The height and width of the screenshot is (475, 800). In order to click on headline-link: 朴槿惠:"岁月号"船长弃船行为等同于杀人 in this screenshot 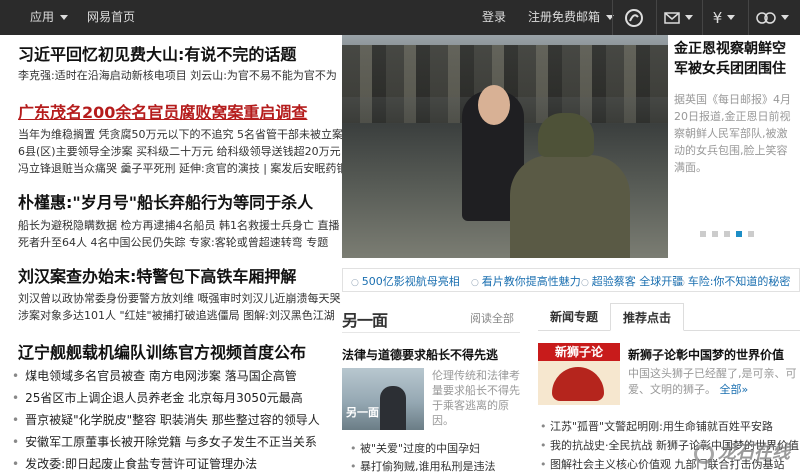, I will do `click(165, 201)`.